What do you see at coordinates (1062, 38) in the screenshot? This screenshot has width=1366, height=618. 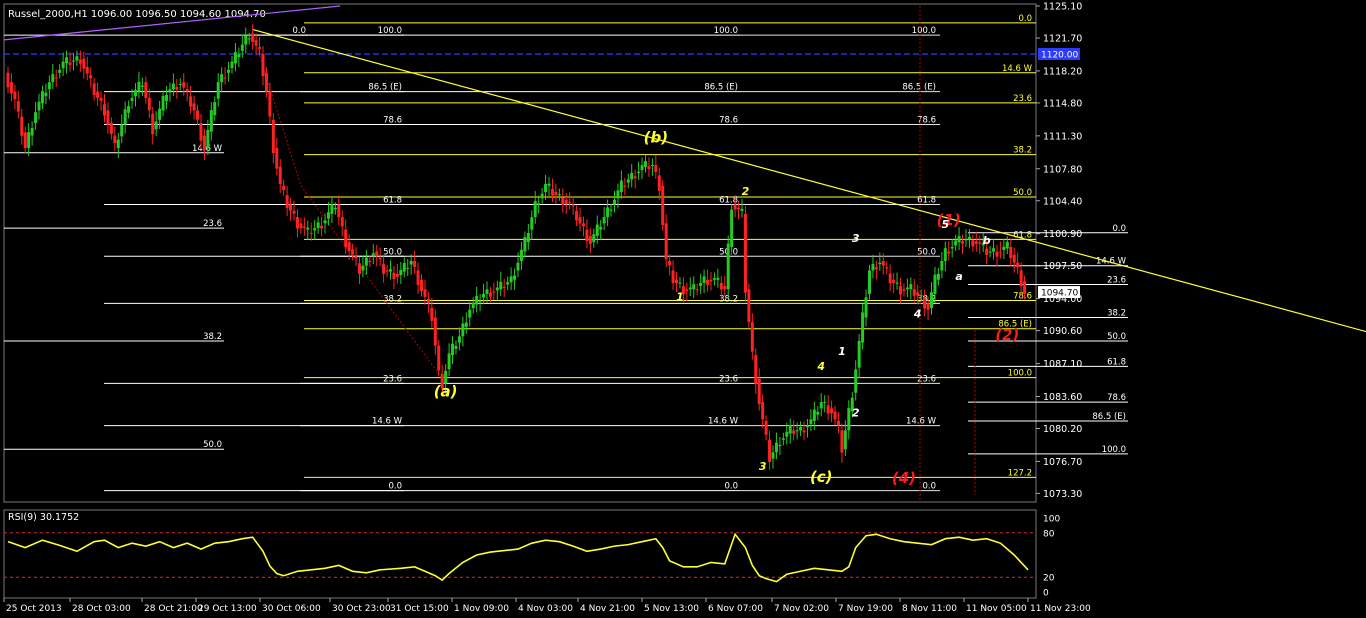 I see `price-tick-label: 1121.70` at bounding box center [1062, 38].